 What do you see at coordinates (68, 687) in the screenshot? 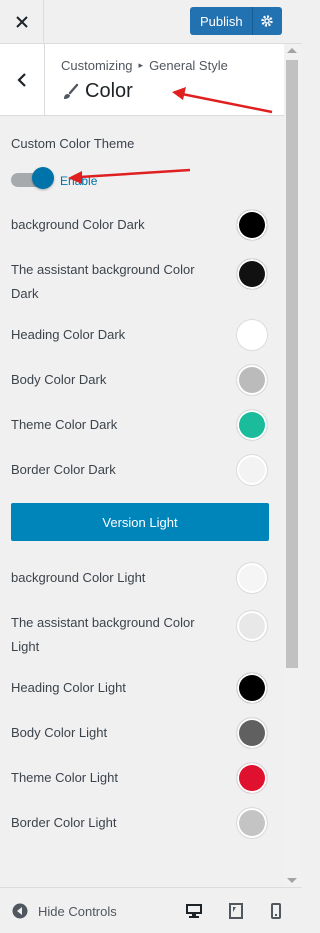
I see `color-label: Heading Color Light` at bounding box center [68, 687].